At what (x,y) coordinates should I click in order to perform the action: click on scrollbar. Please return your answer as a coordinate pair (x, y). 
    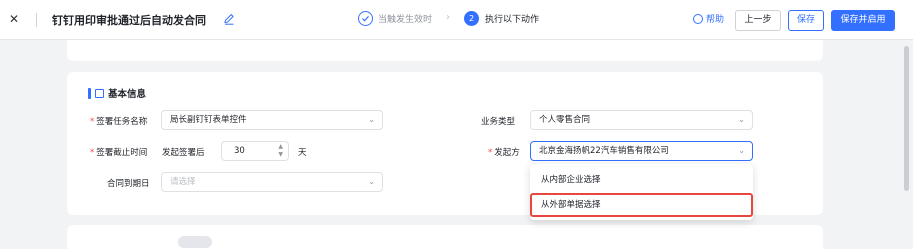
    Looking at the image, I should click on (906, 118).